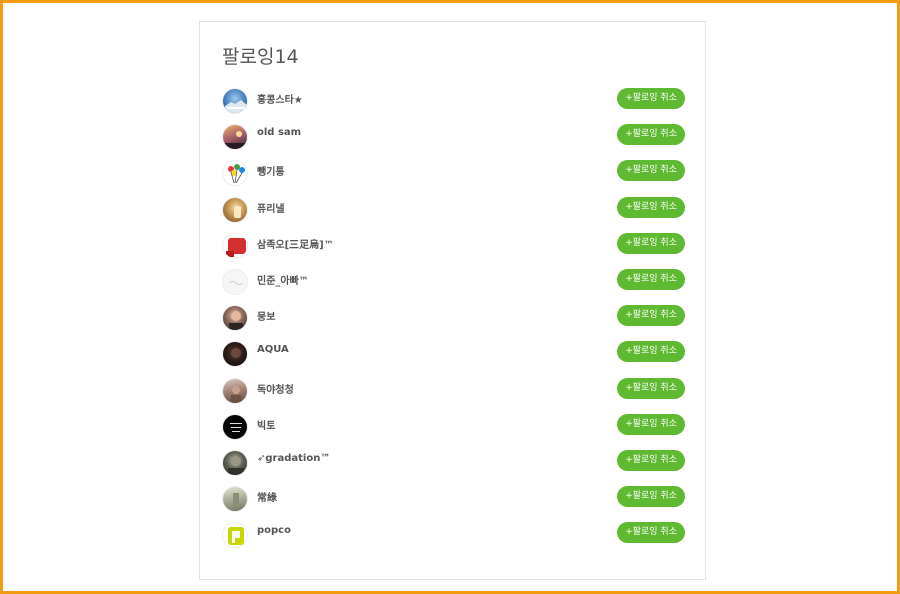  I want to click on user-name: AQUA, so click(273, 349).